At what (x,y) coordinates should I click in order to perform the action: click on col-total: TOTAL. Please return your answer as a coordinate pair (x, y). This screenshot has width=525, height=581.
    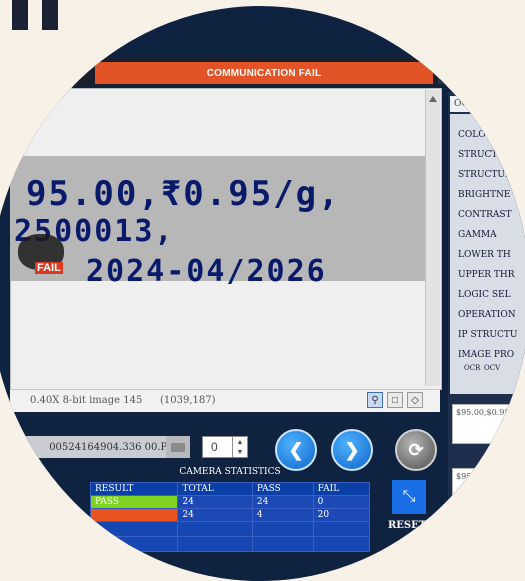
    Looking at the image, I should click on (215, 489).